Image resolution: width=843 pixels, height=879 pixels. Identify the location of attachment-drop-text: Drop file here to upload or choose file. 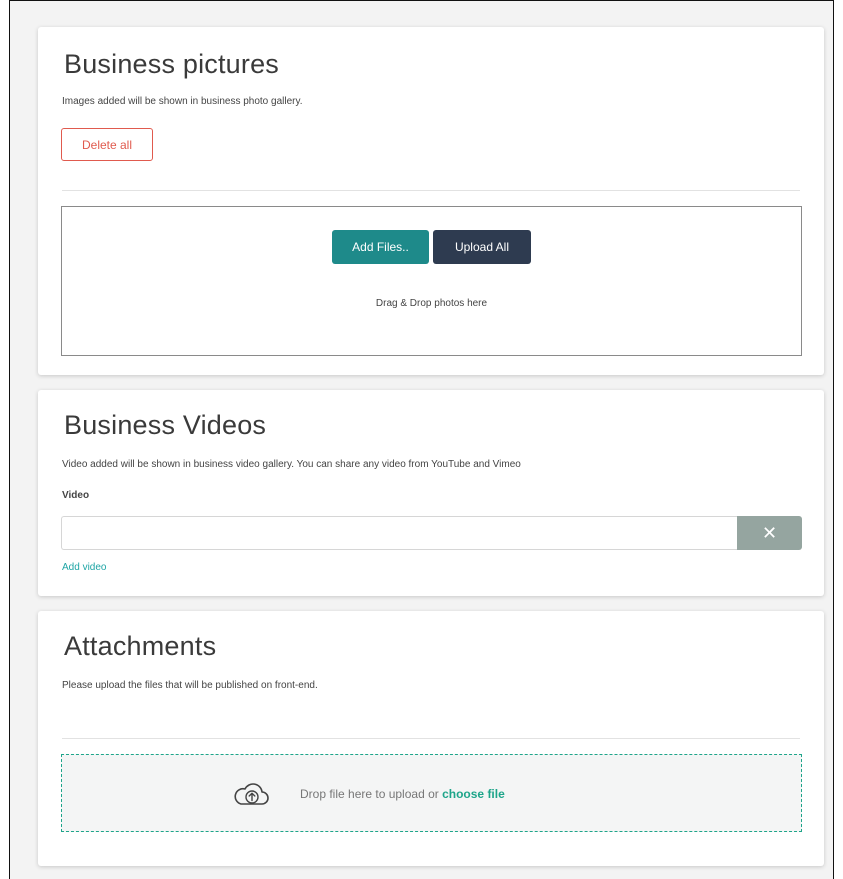
(402, 794).